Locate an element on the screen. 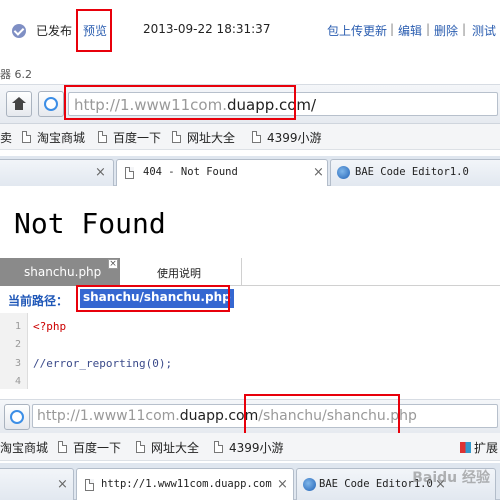 The width and height of the screenshot is (500, 500). code-line: <?php is located at coordinates (50, 326).